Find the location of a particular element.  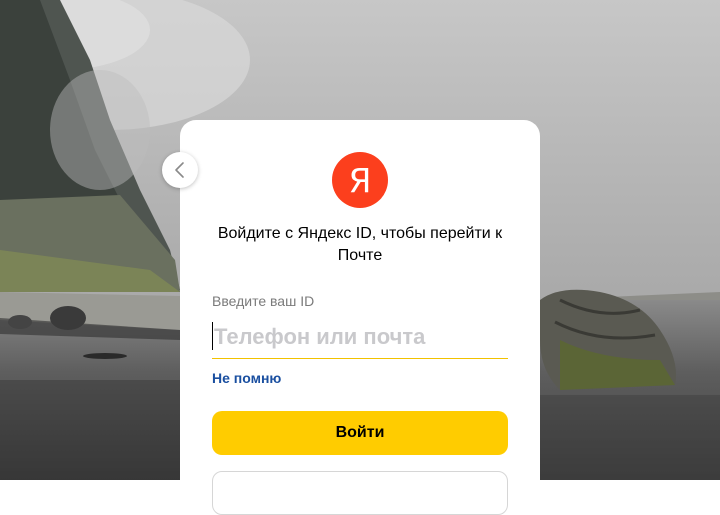

secondary-button is located at coordinates (360, 493).